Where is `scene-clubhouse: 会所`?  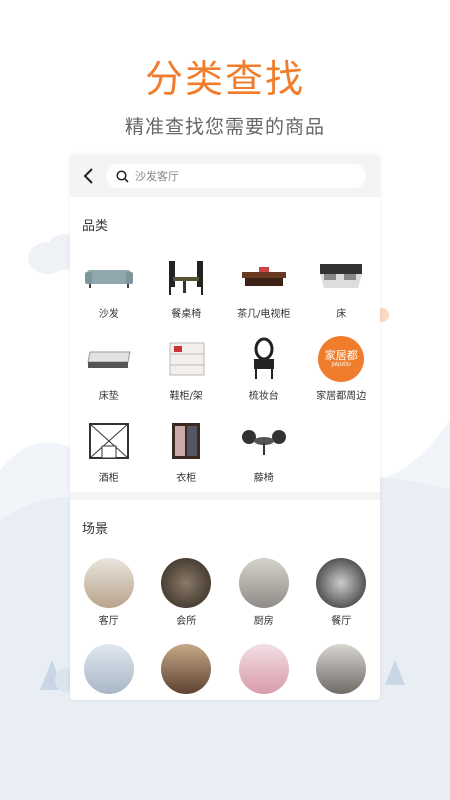 scene-clubhouse: 会所 is located at coordinates (187, 596).